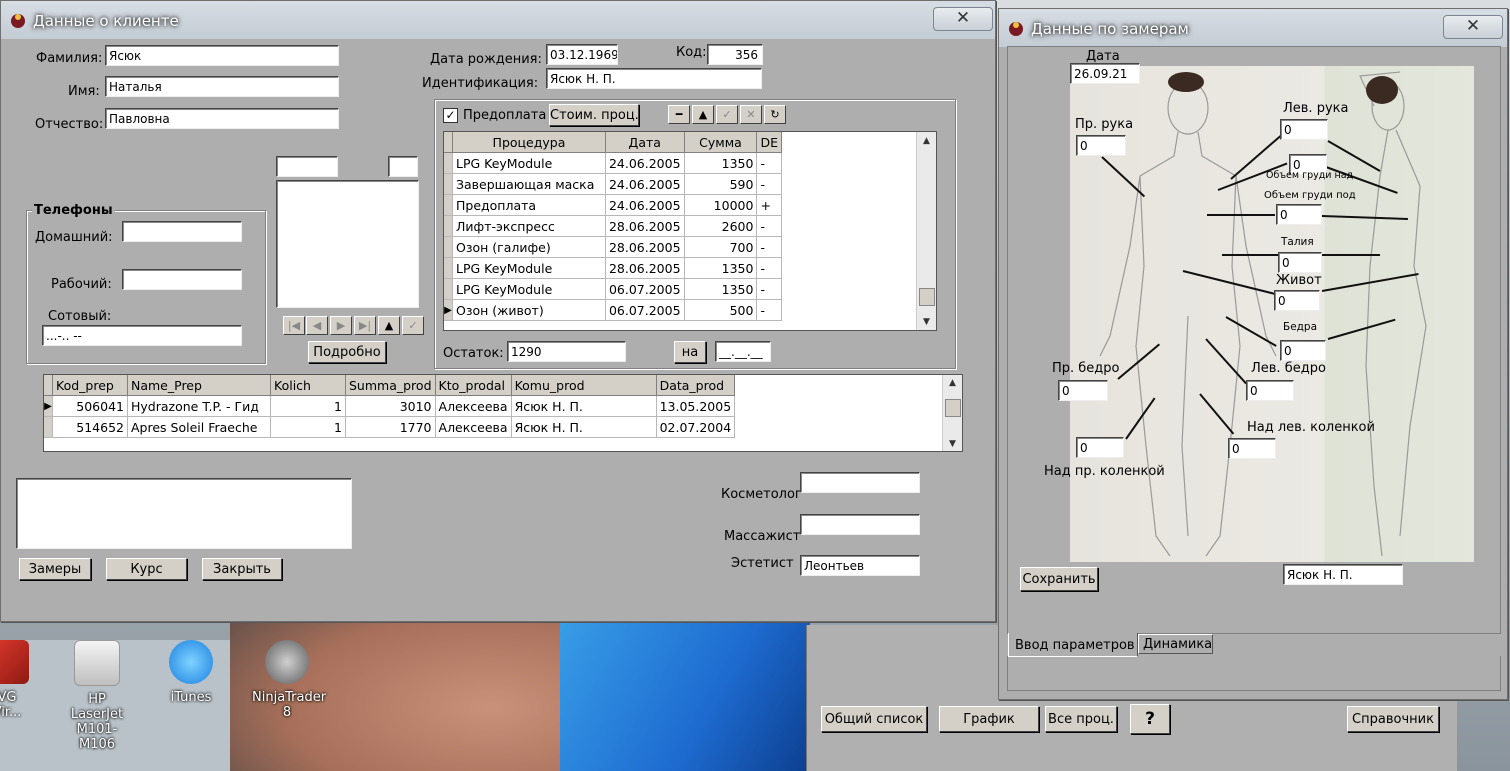 The width and height of the screenshot is (1510, 771). Describe the element at coordinates (566, 351) in the screenshot. I see `balance-field: 1290` at that location.